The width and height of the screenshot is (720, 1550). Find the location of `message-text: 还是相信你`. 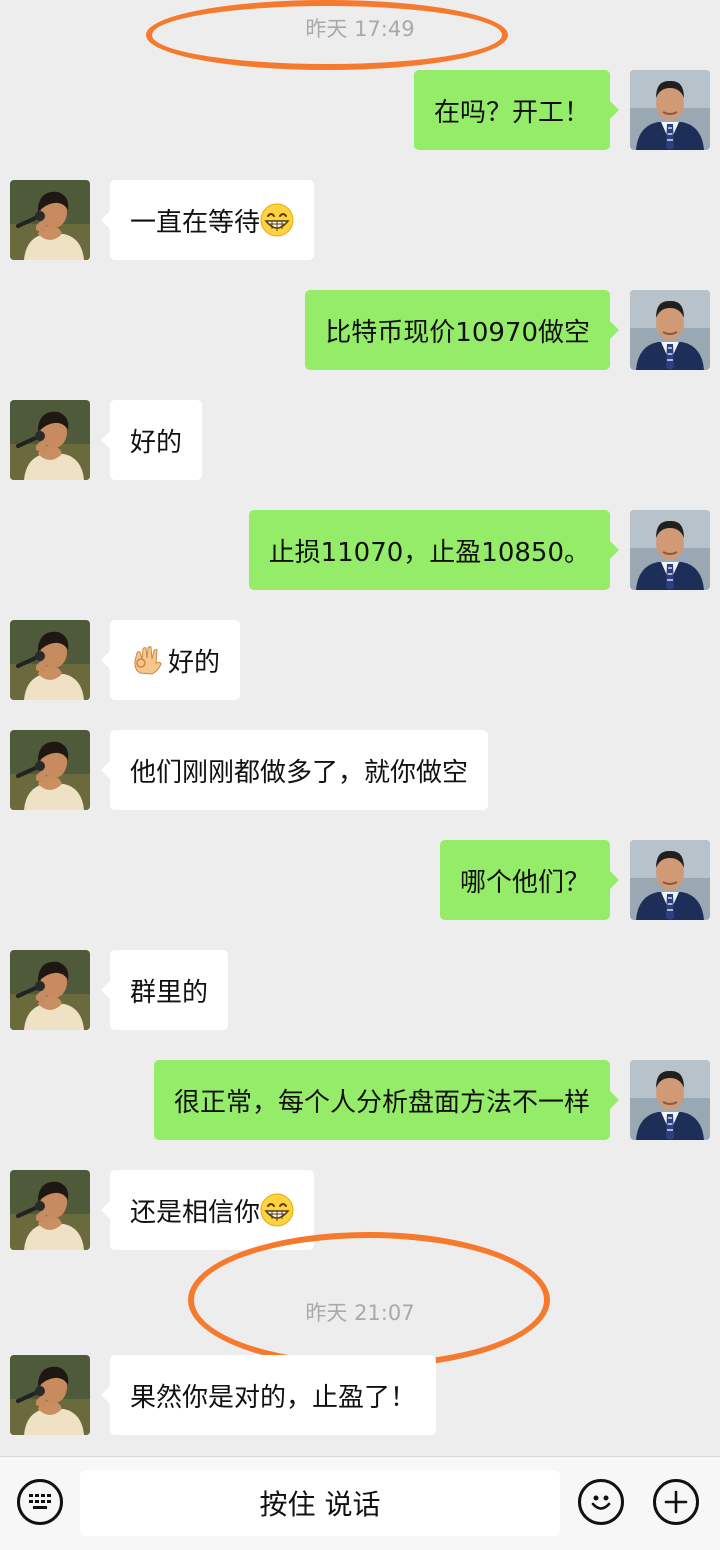

message-text: 还是相信你 is located at coordinates (195, 1212).